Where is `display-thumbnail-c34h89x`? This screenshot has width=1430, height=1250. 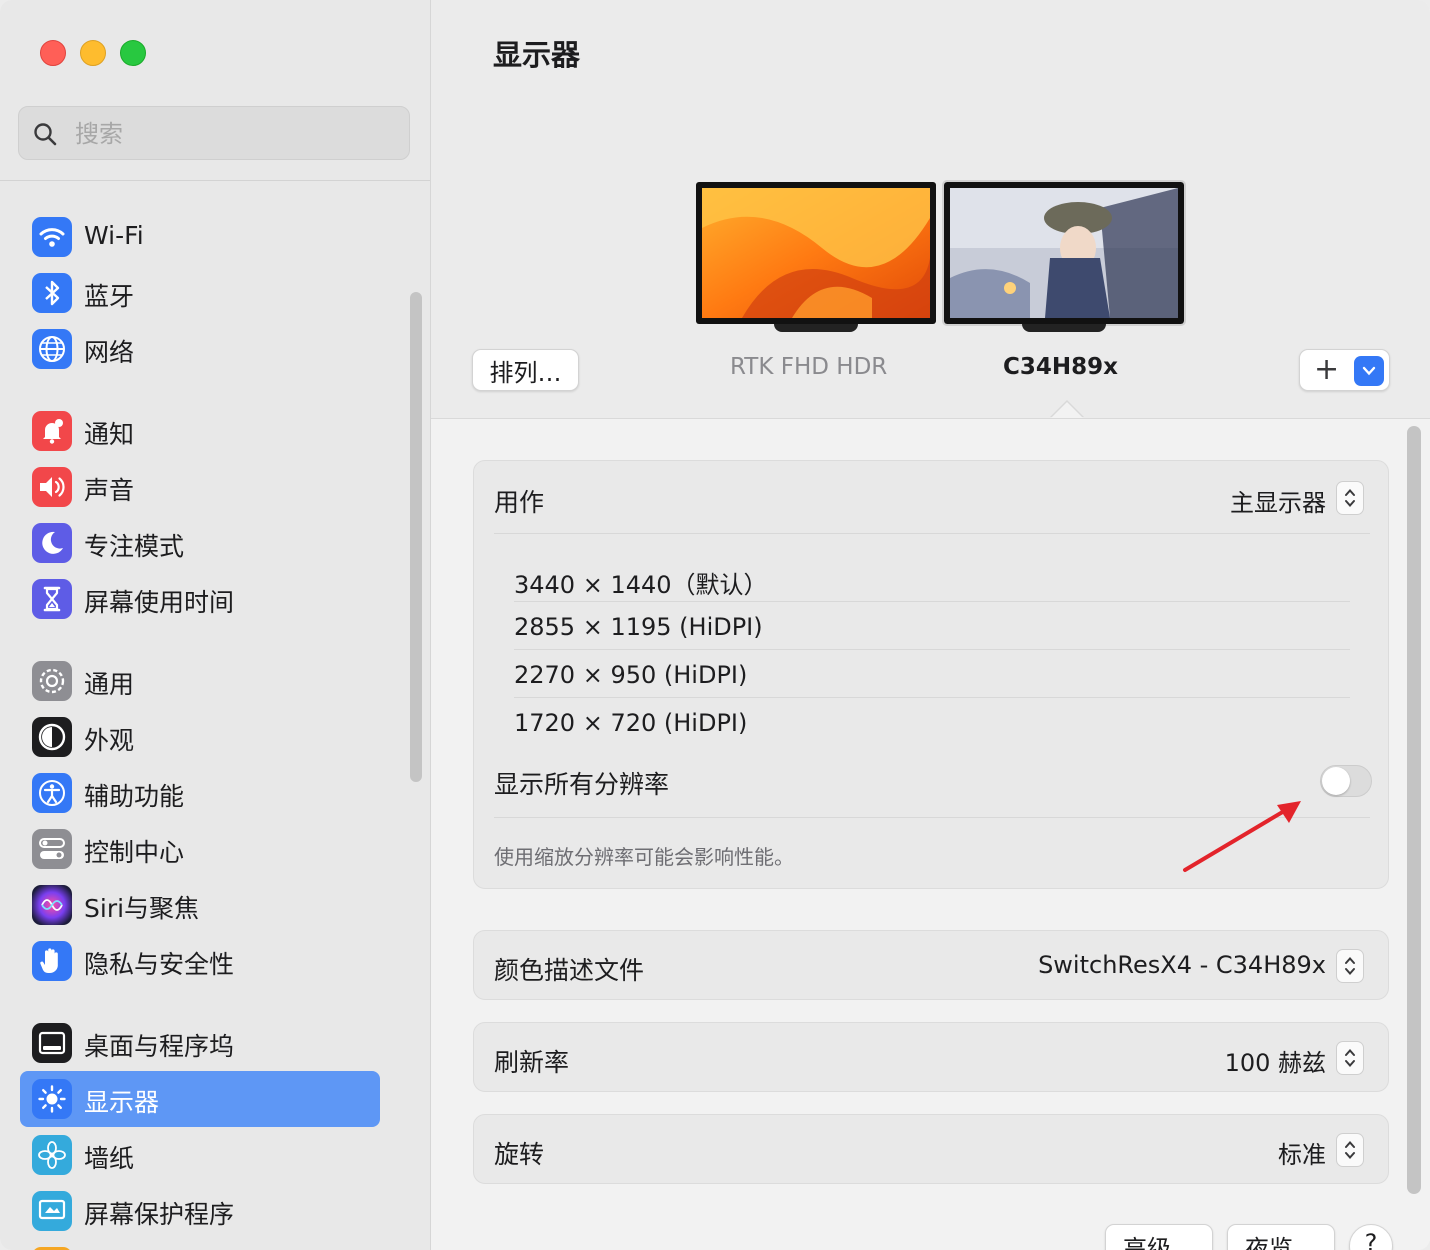
display-thumbnail-c34h89x is located at coordinates (1064, 256).